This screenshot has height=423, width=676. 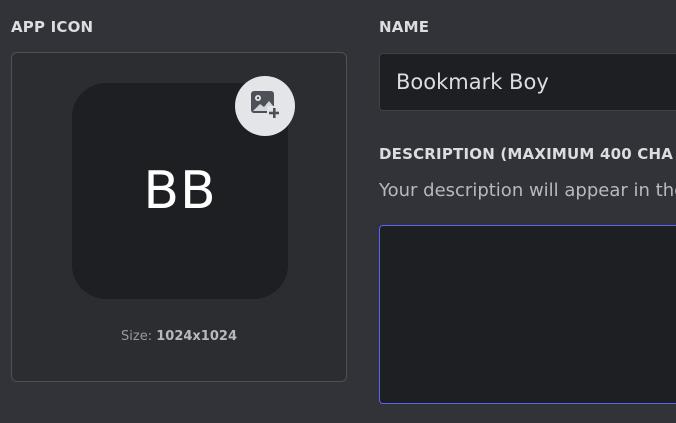 I want to click on app-icon-initials: BB, so click(x=180, y=191).